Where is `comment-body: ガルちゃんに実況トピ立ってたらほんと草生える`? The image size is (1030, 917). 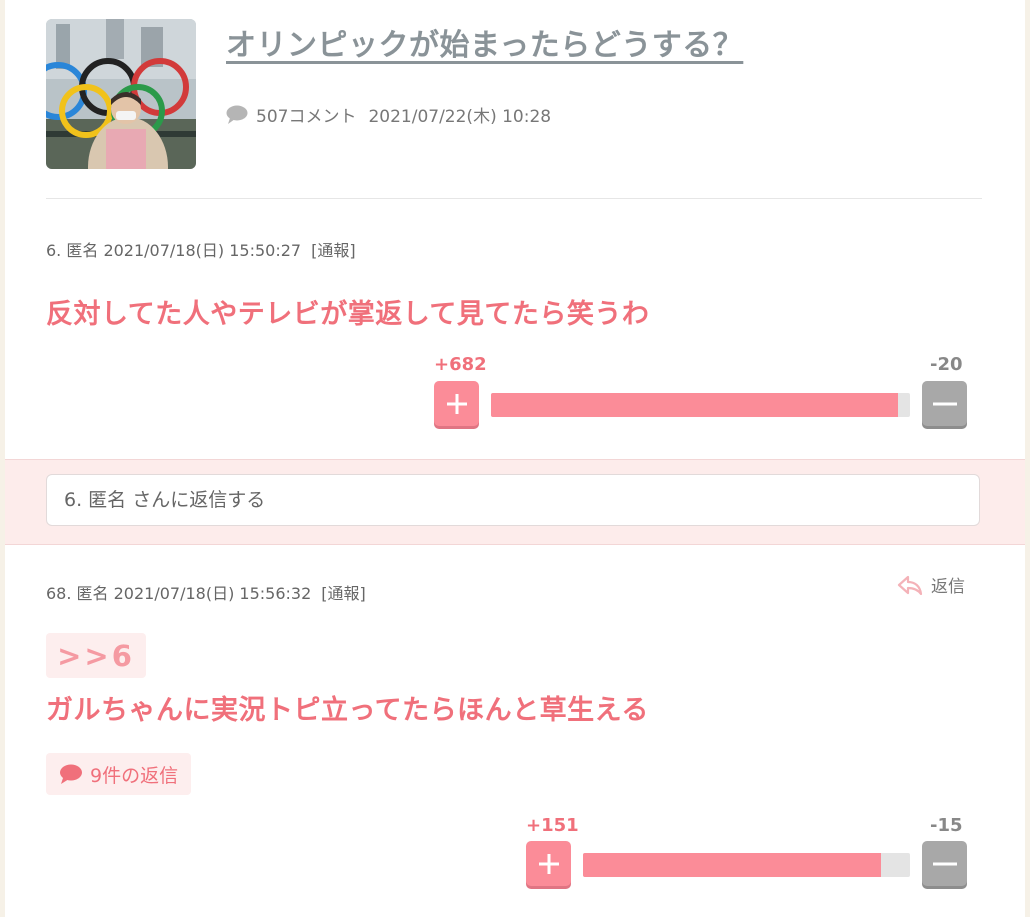 comment-body: ガルちゃんに実況トピ立ってたらほんと草生える is located at coordinates (347, 710).